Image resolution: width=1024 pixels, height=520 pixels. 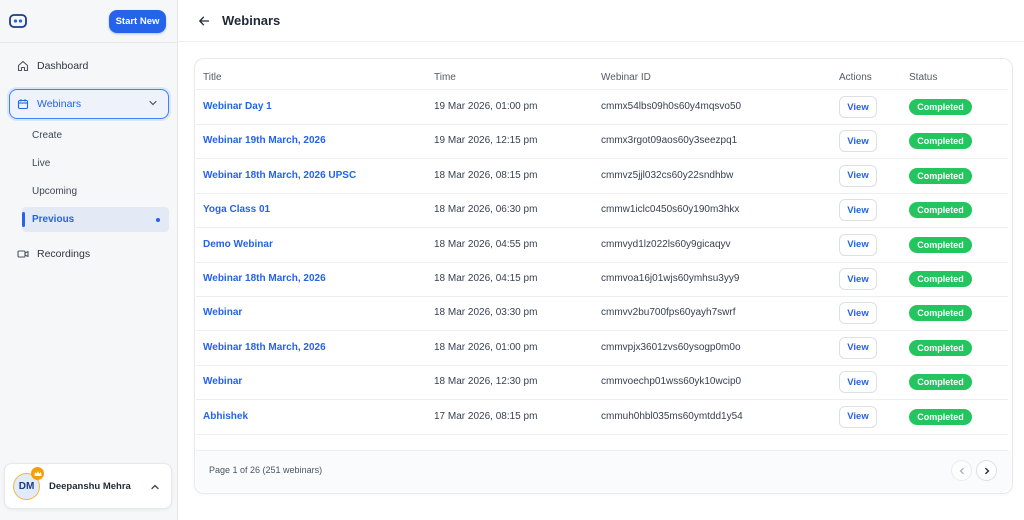 What do you see at coordinates (47, 135) in the screenshot?
I see `sub-item-create: Create` at bounding box center [47, 135].